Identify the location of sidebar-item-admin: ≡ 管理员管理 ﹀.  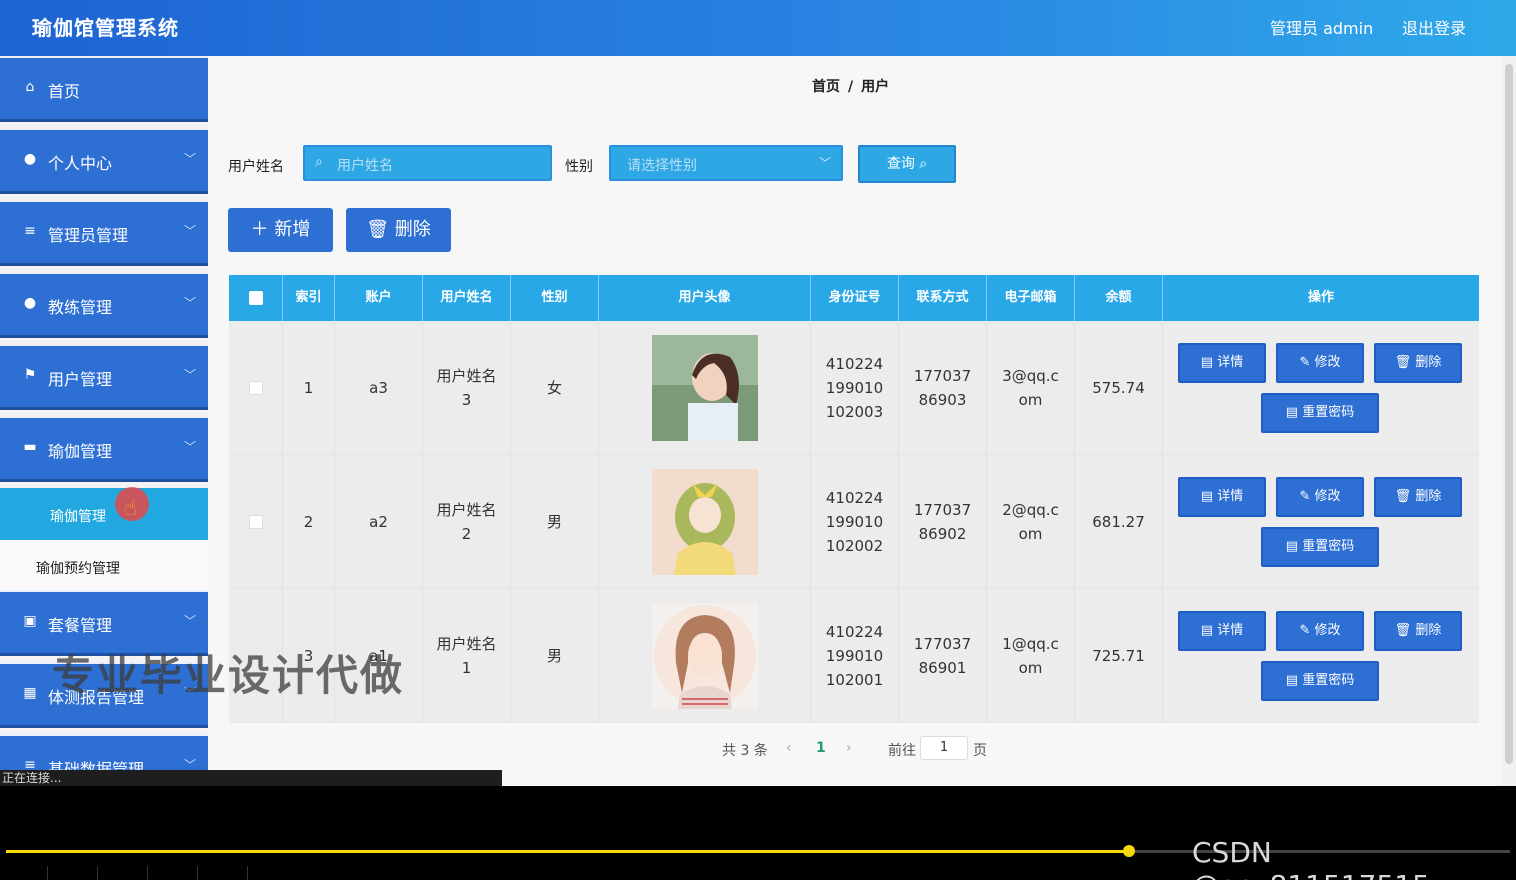
(104, 233).